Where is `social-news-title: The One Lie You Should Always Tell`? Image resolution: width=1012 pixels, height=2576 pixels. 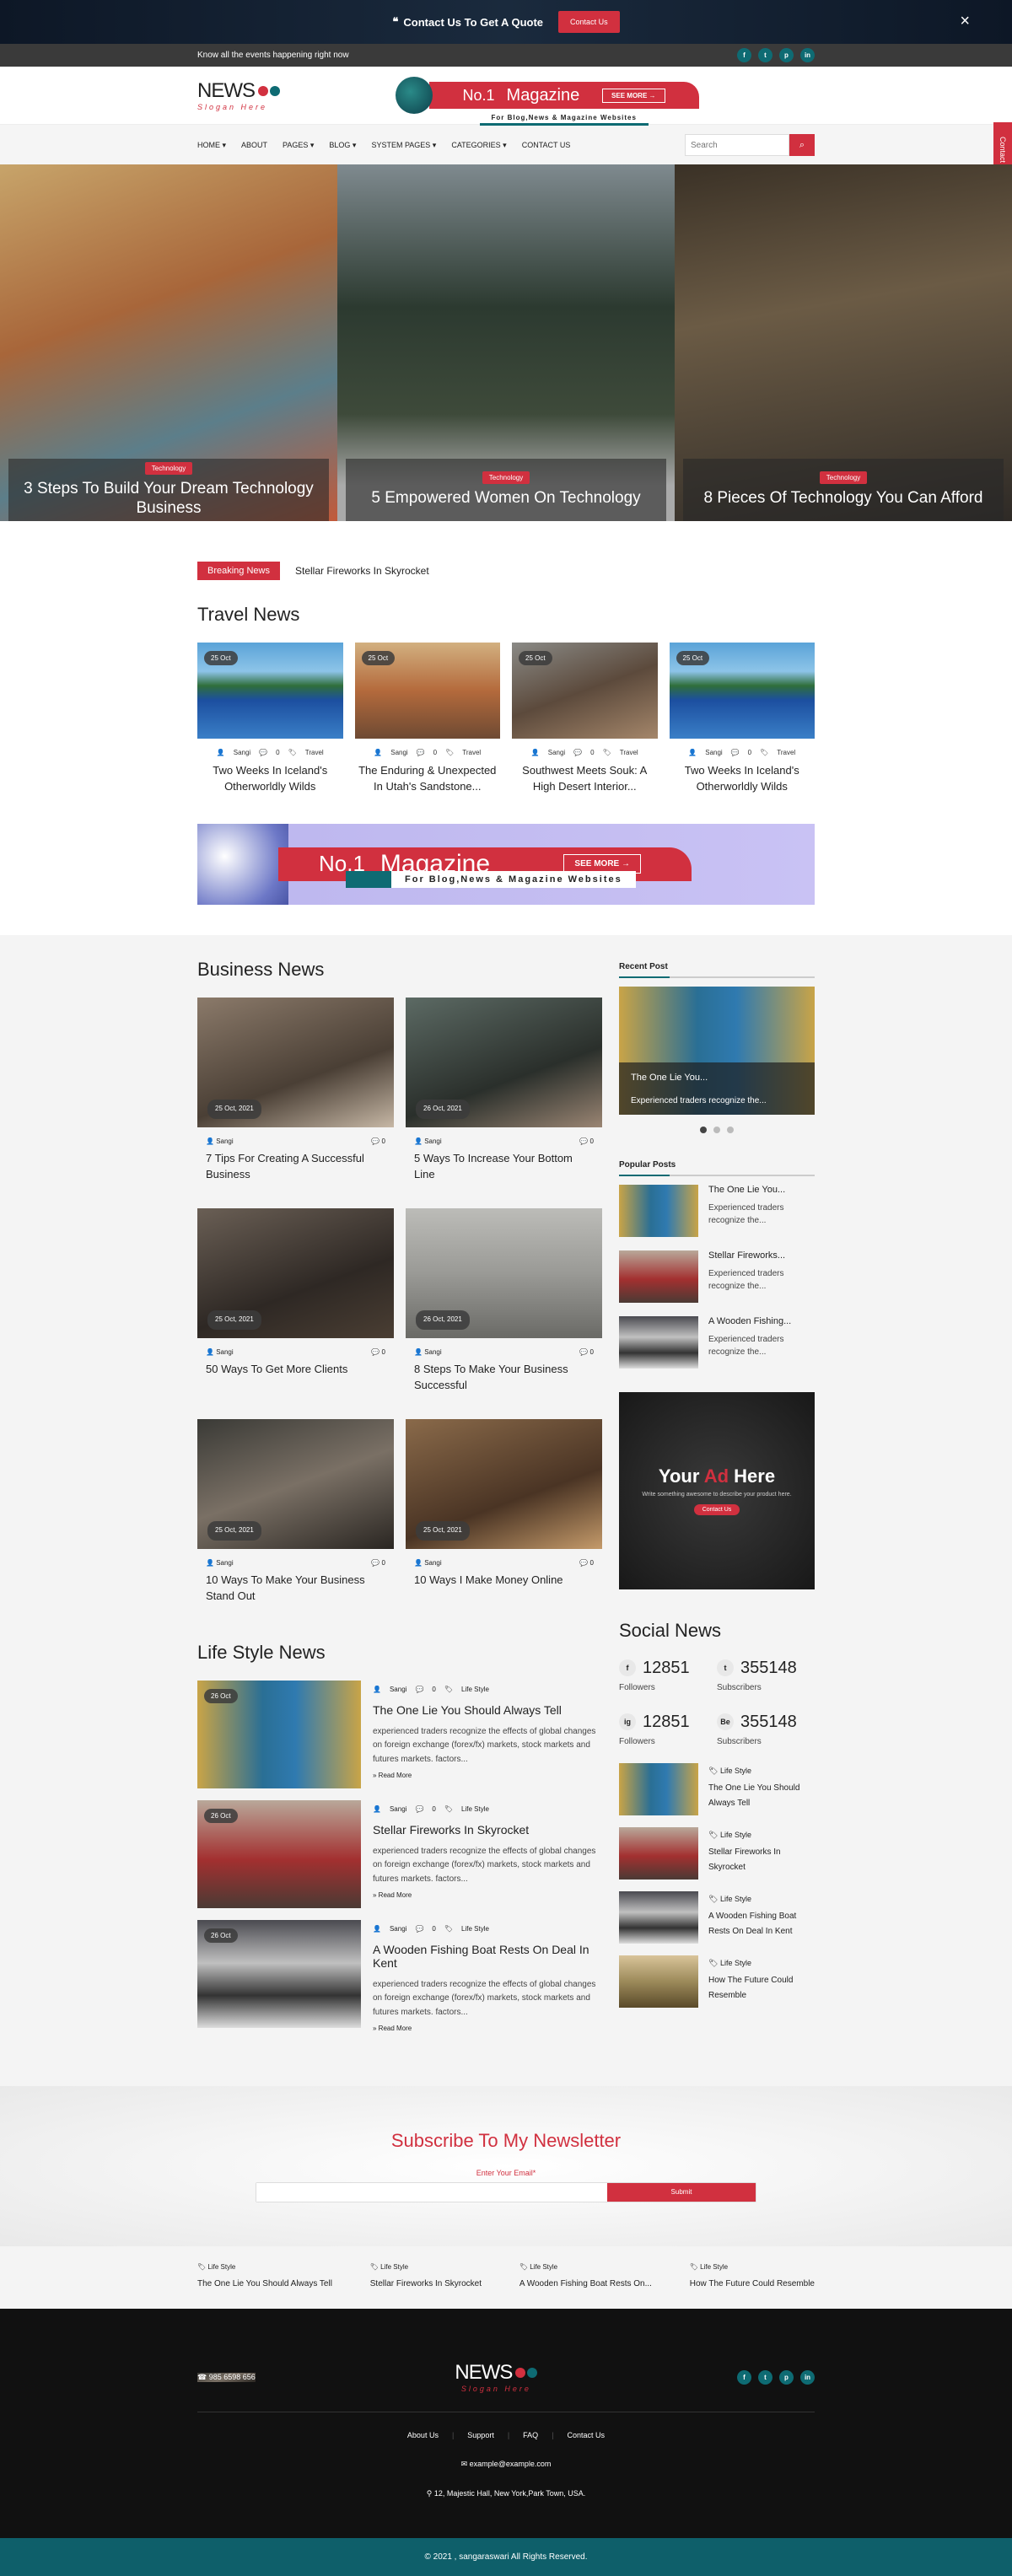 social-news-title: The One Lie You Should Always Tell is located at coordinates (761, 1796).